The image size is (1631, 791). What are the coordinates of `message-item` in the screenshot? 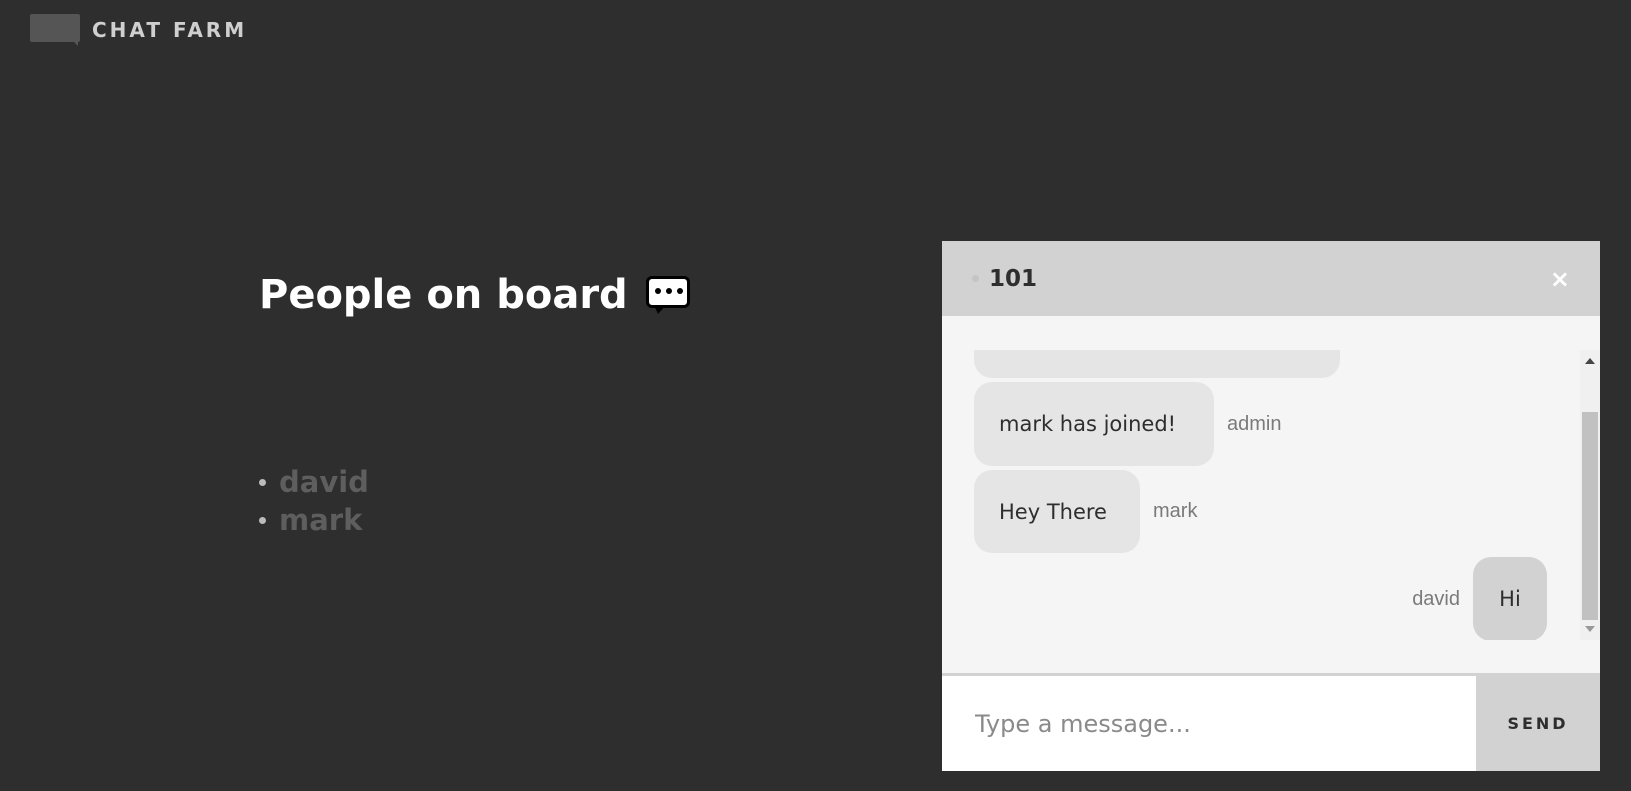 It's located at (1157, 364).